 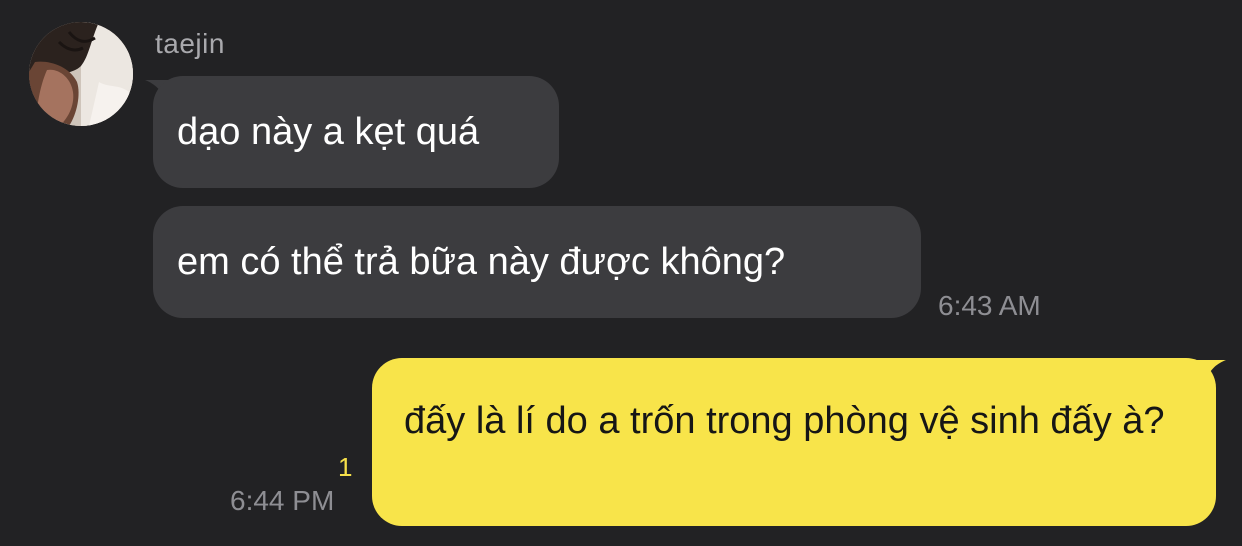 I want to click on profile-photo-icon, so click(x=81, y=74).